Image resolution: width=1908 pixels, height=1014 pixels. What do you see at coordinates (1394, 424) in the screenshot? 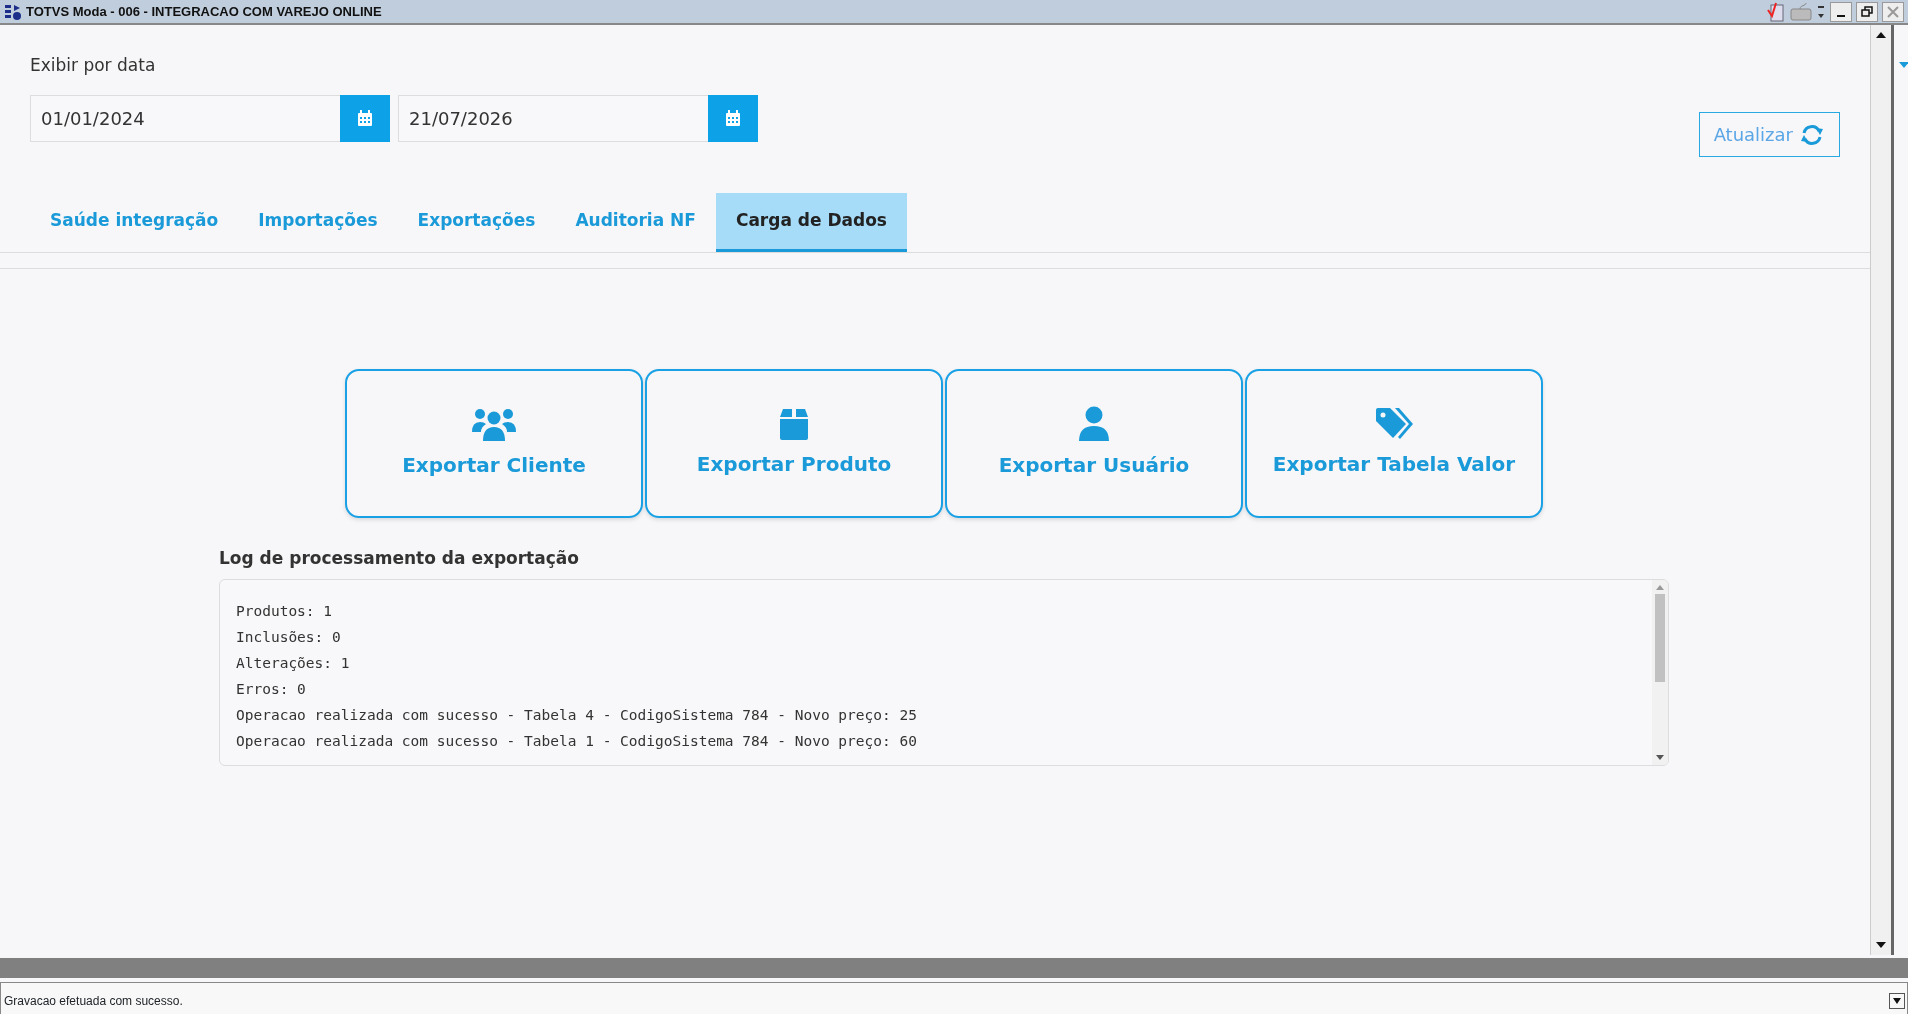
I see `tags-icon` at bounding box center [1394, 424].